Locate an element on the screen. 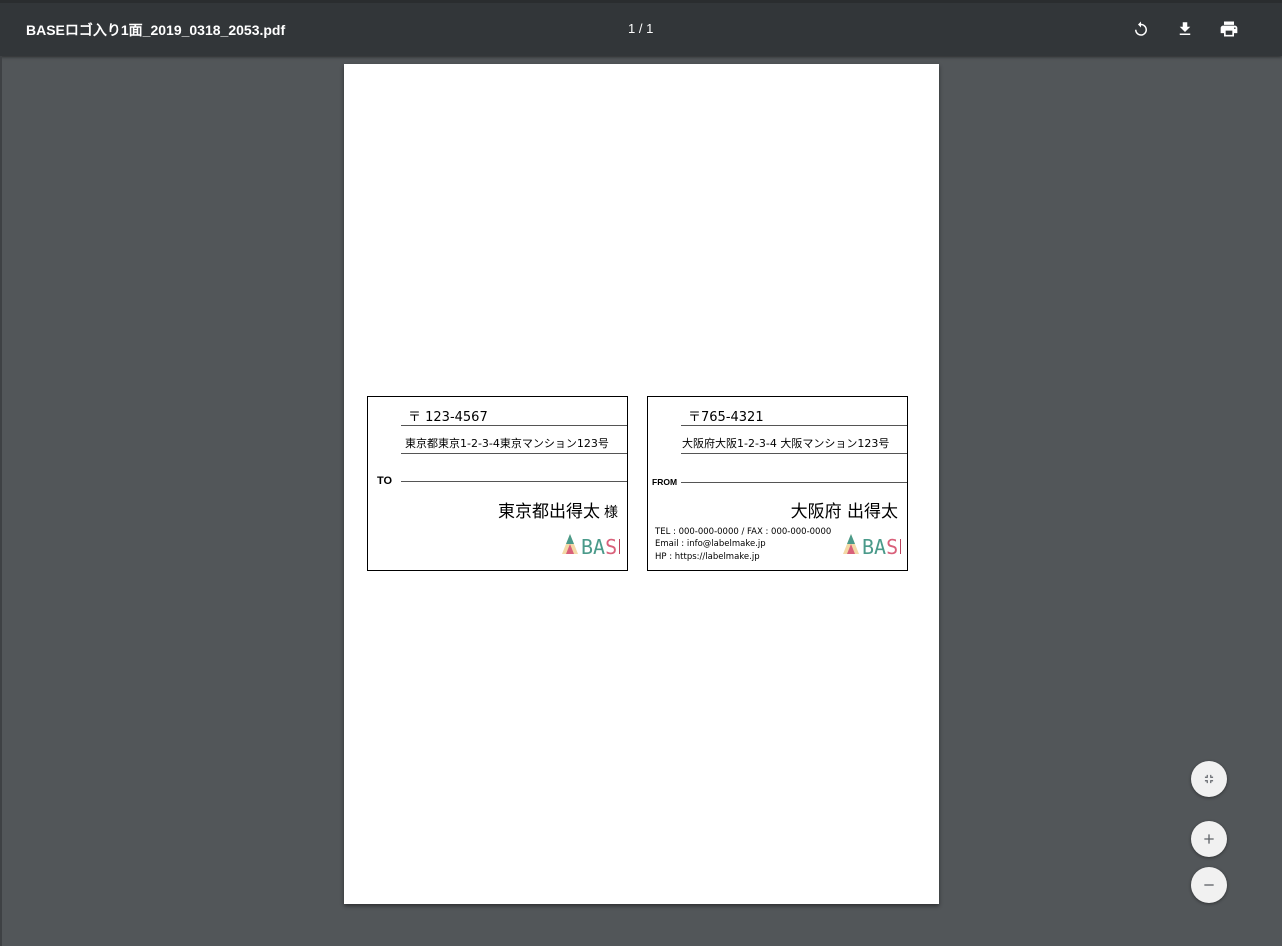 The image size is (1282, 946). from-sender-name: 大阪府 出得太 is located at coordinates (844, 512).